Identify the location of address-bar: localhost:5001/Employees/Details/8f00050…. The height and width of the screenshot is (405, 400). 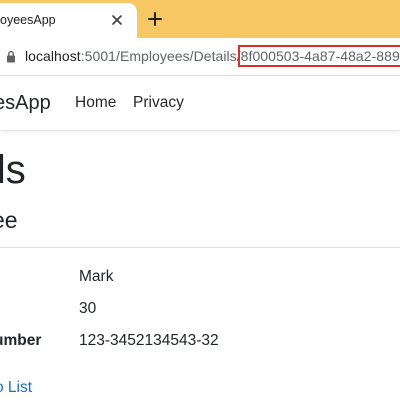
(200, 57).